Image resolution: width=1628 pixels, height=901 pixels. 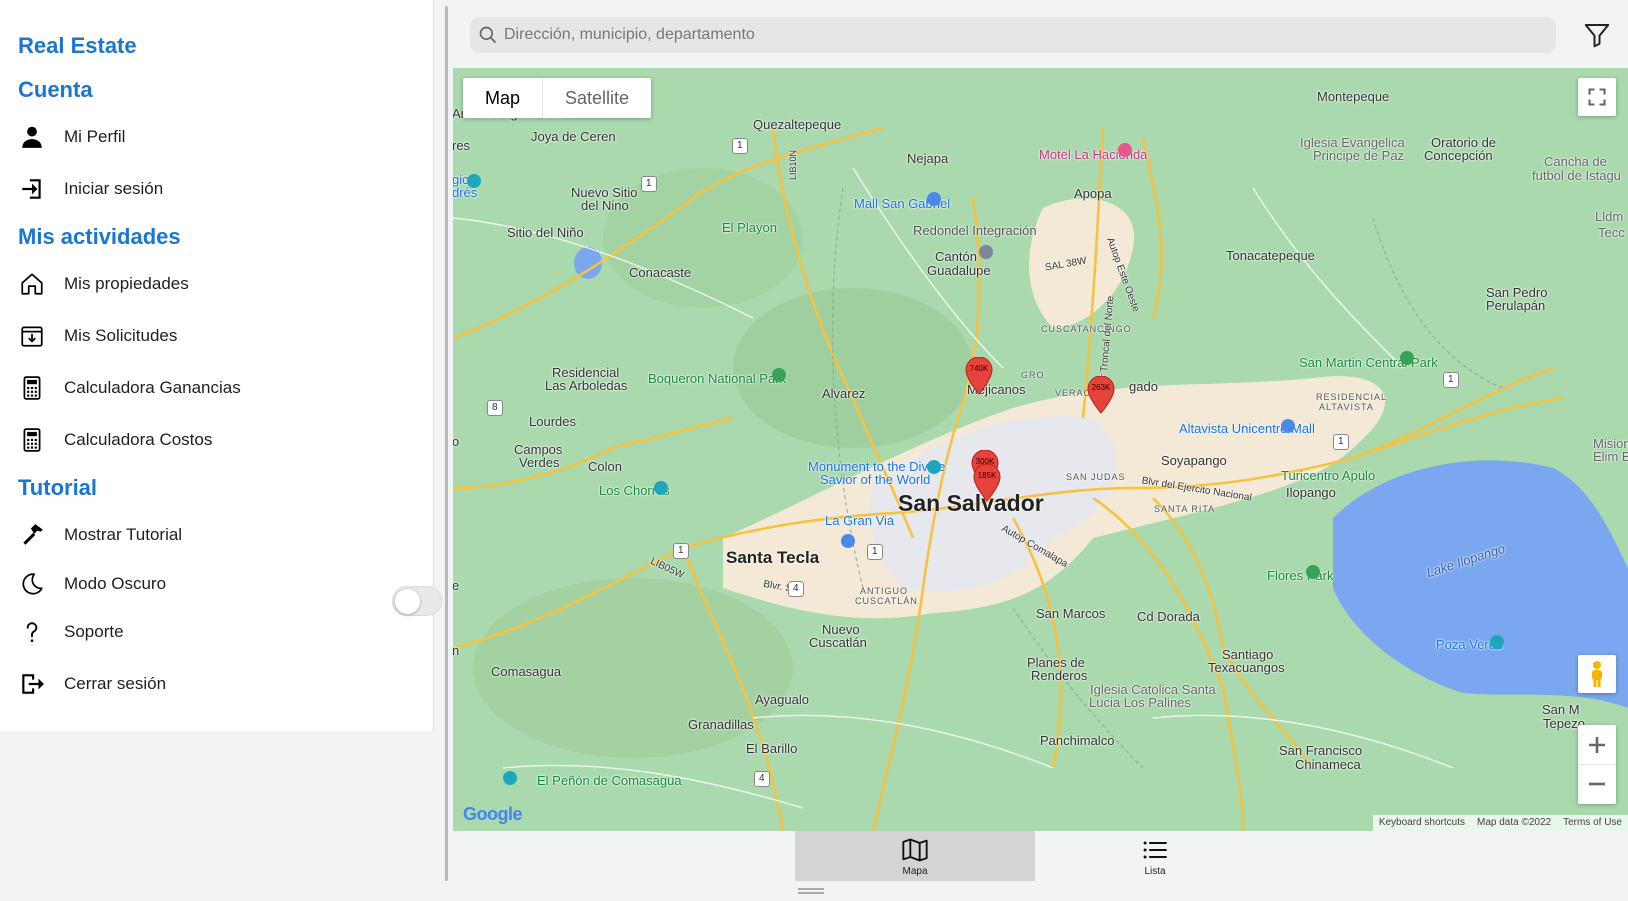 I want to click on menu-item-calculadora-ganancias: Calculadora Ganancias, so click(x=222, y=388).